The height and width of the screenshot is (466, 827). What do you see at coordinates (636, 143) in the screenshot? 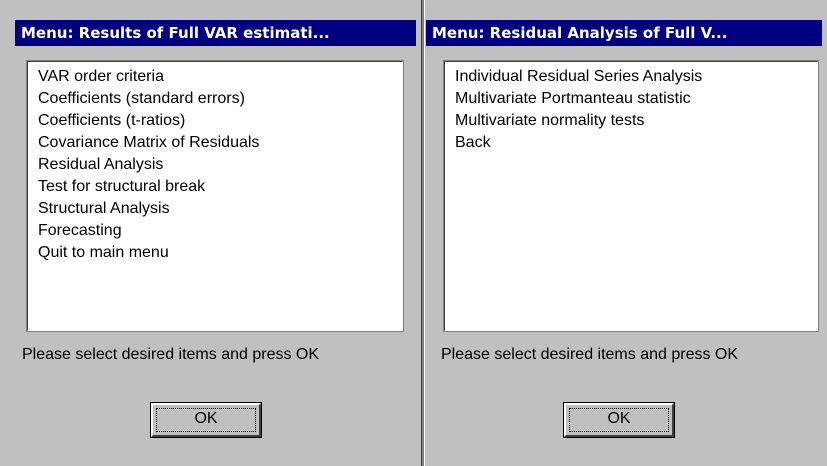
I see `list-item-back: Back` at bounding box center [636, 143].